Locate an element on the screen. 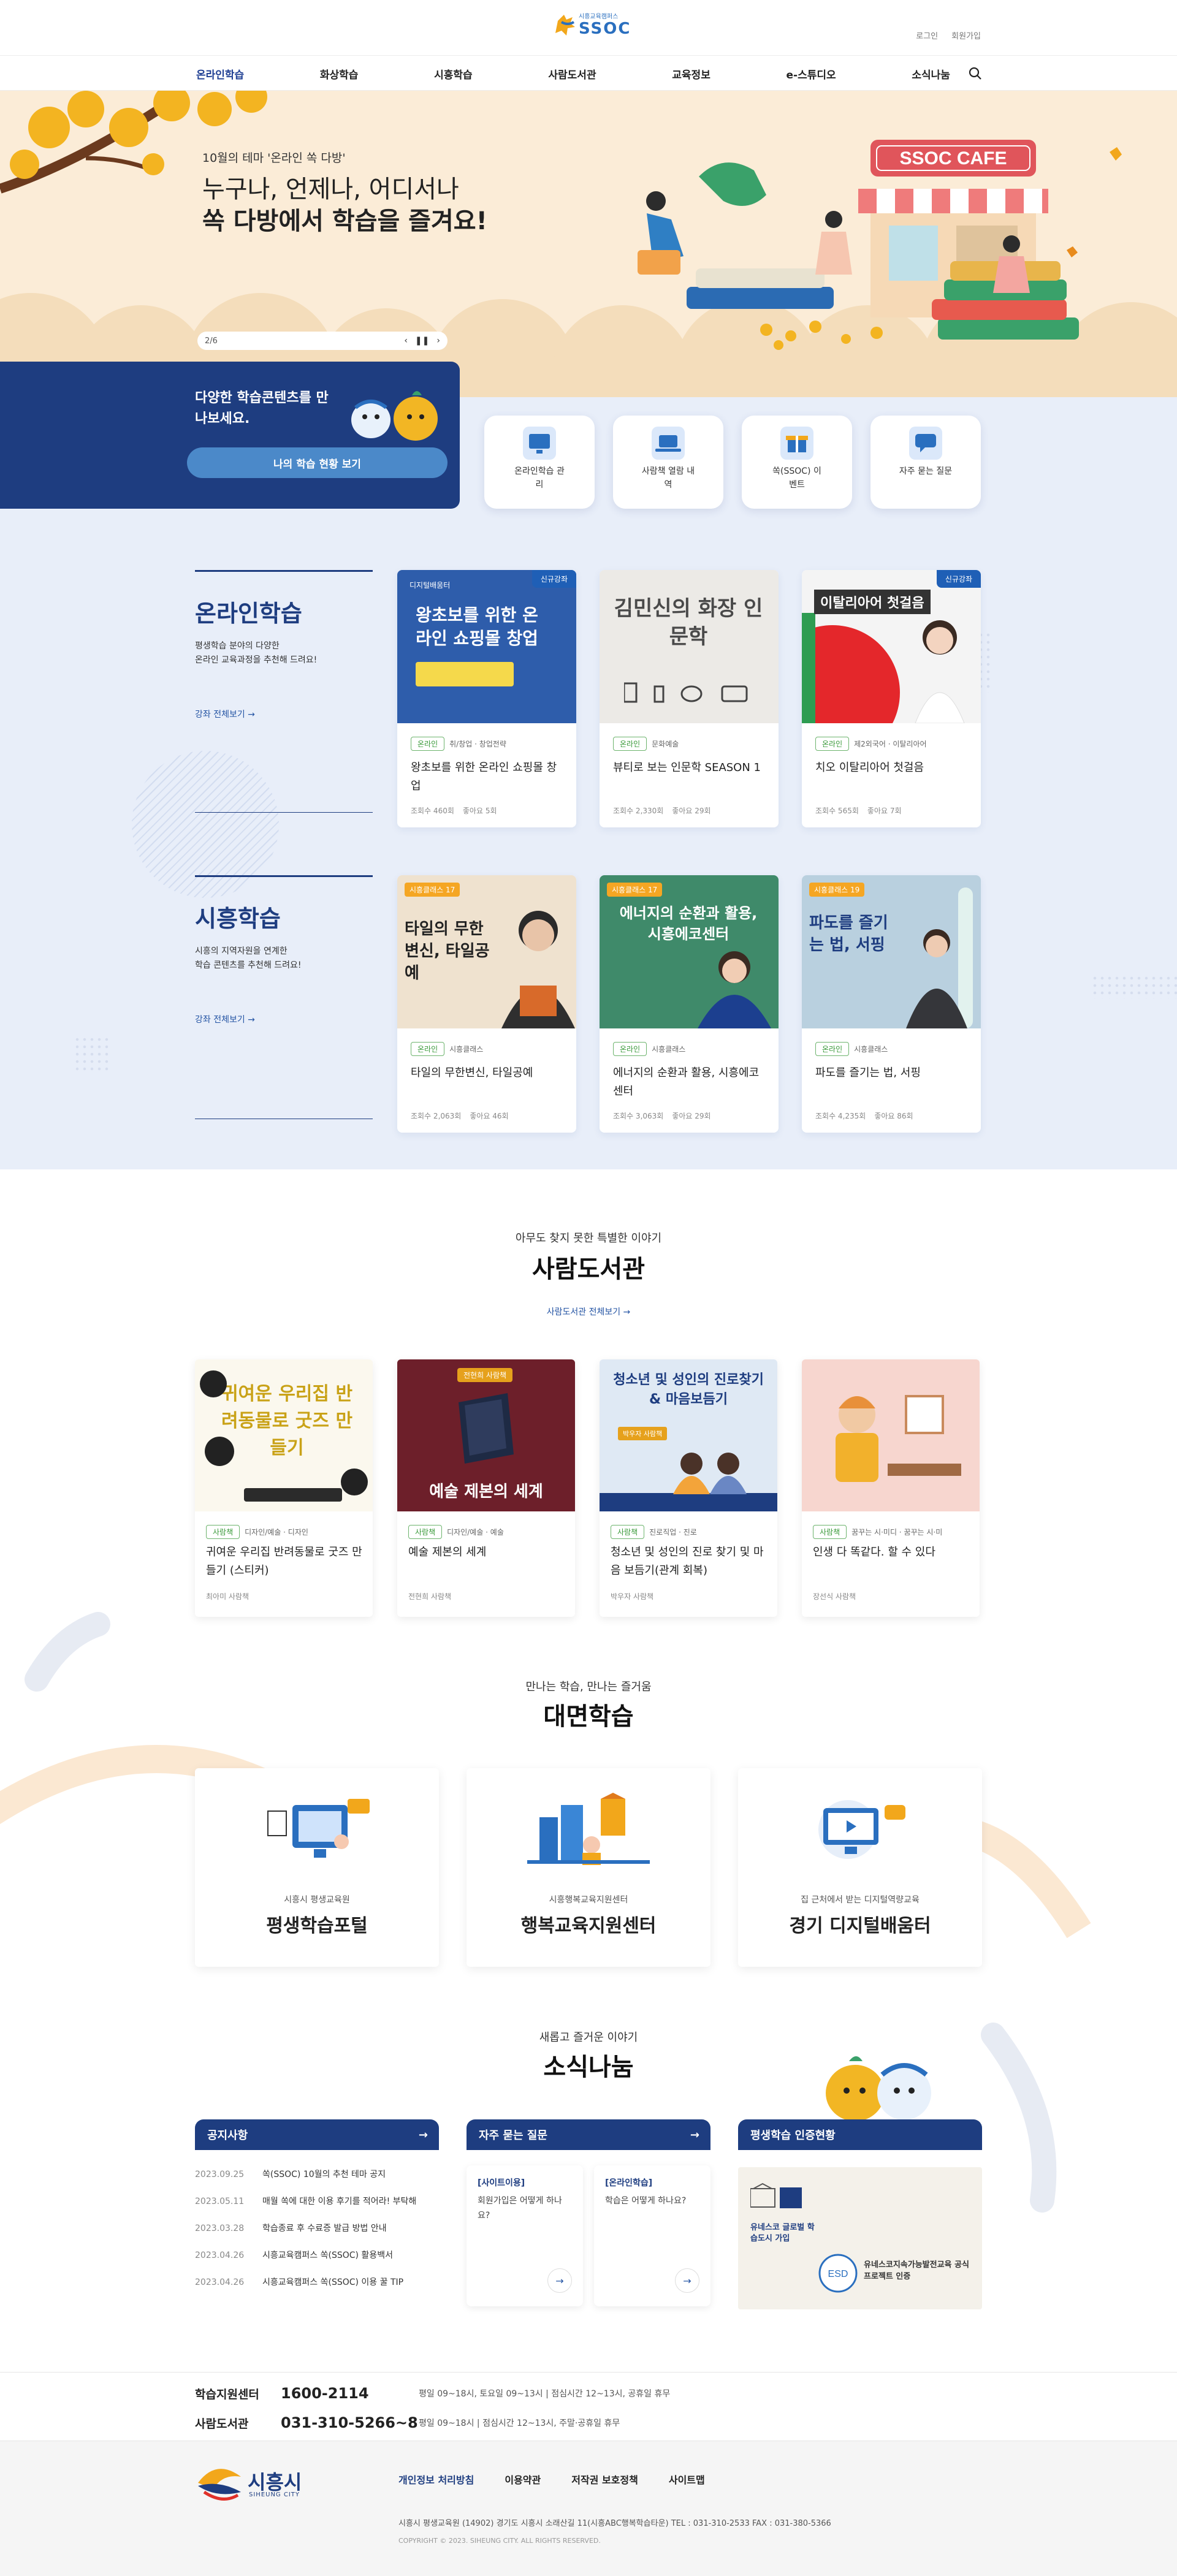  hero-pager: 2/6 ‹ ❚❚ › is located at coordinates (322, 341).